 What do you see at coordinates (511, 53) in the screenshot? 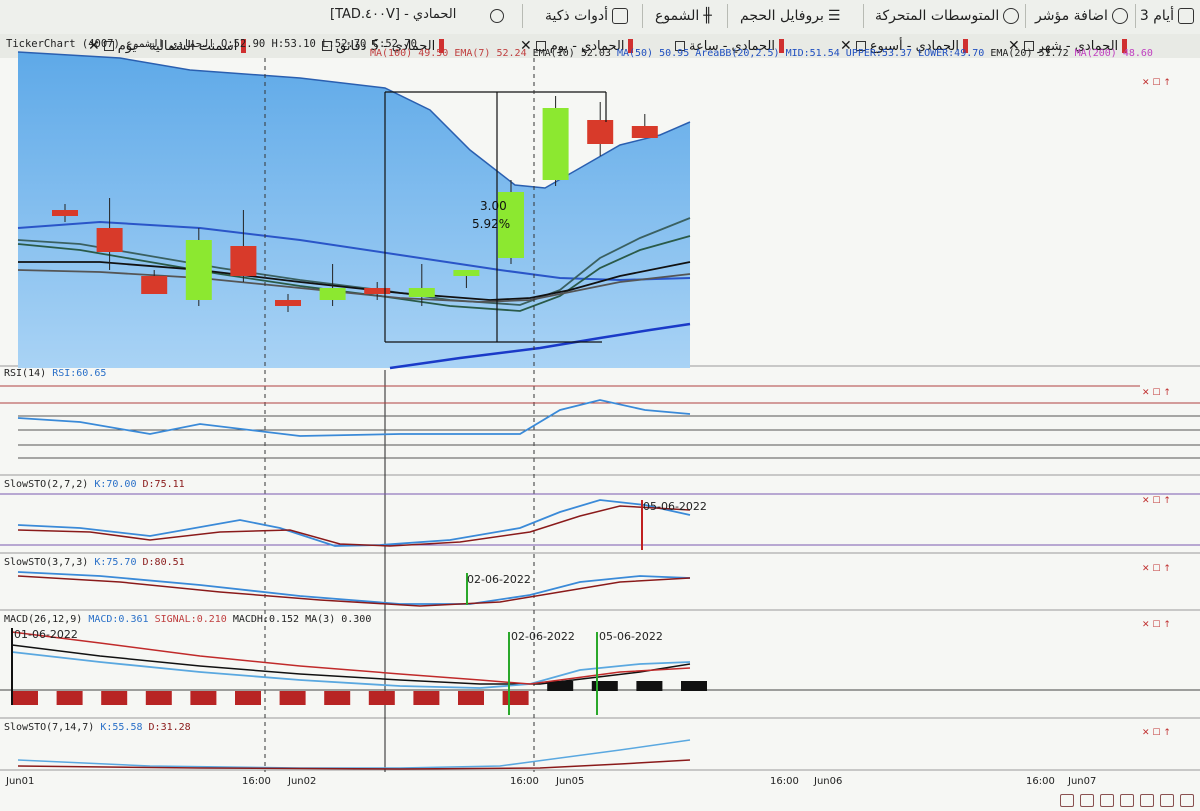
I see `ema7-value: 52.24` at bounding box center [511, 53].